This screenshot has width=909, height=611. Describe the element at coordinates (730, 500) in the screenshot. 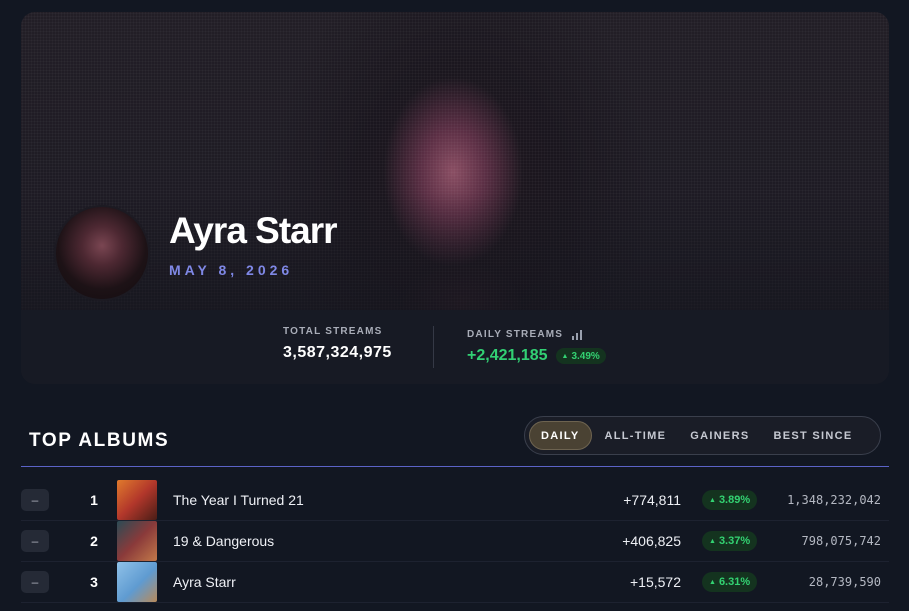

I see `album-pct-badge: ▲ 3.89%` at that location.